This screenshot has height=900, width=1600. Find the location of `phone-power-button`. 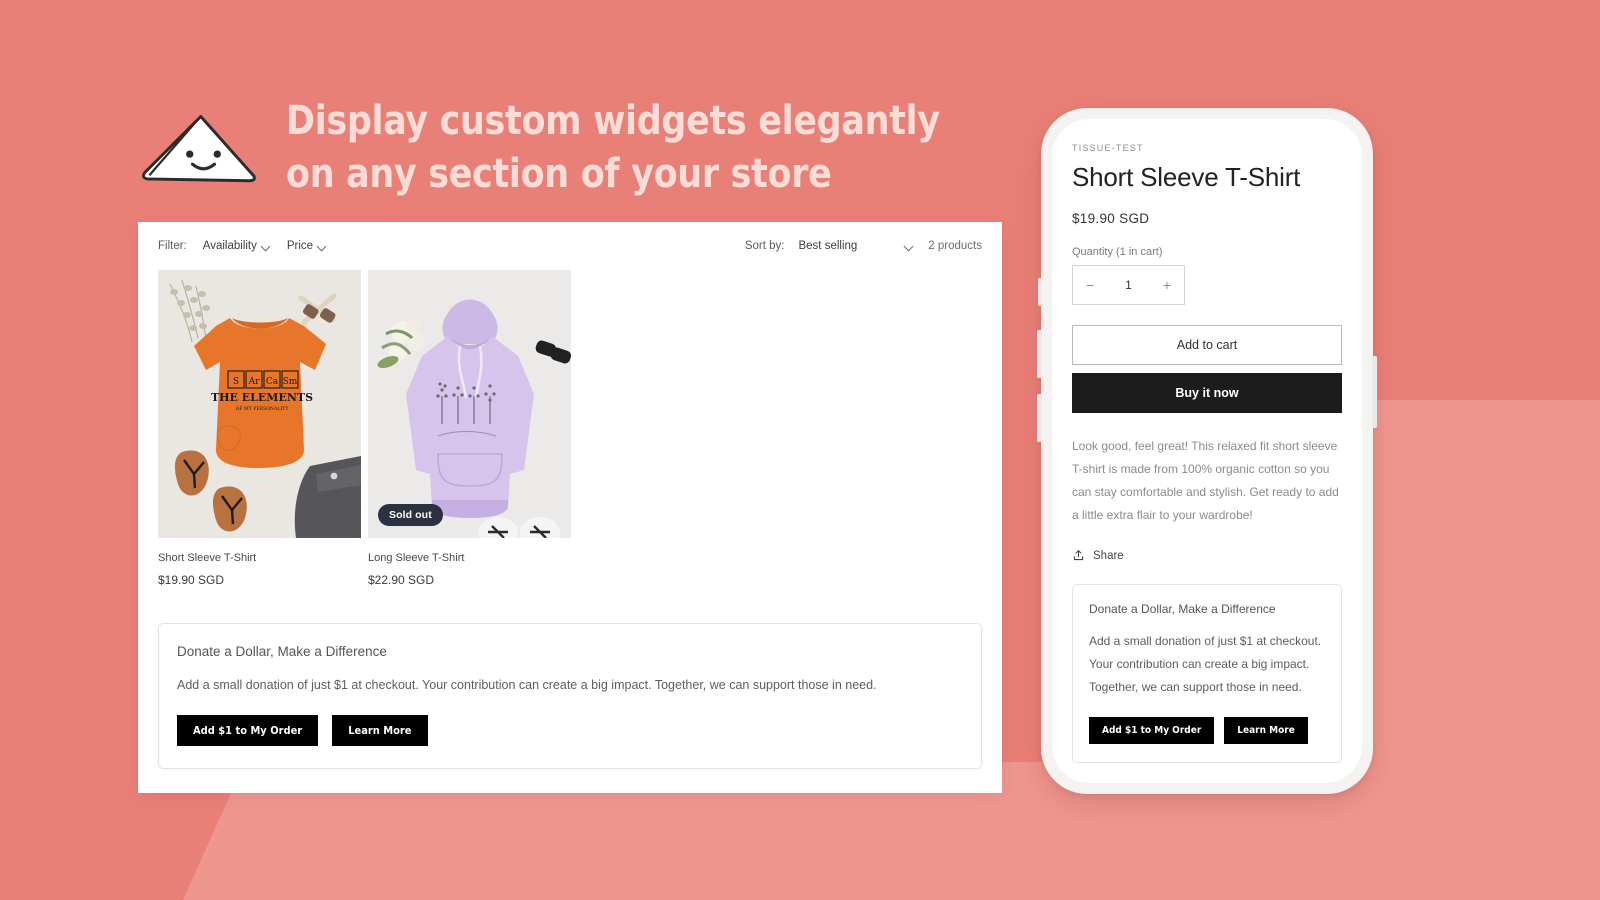

phone-power-button is located at coordinates (1374, 392).